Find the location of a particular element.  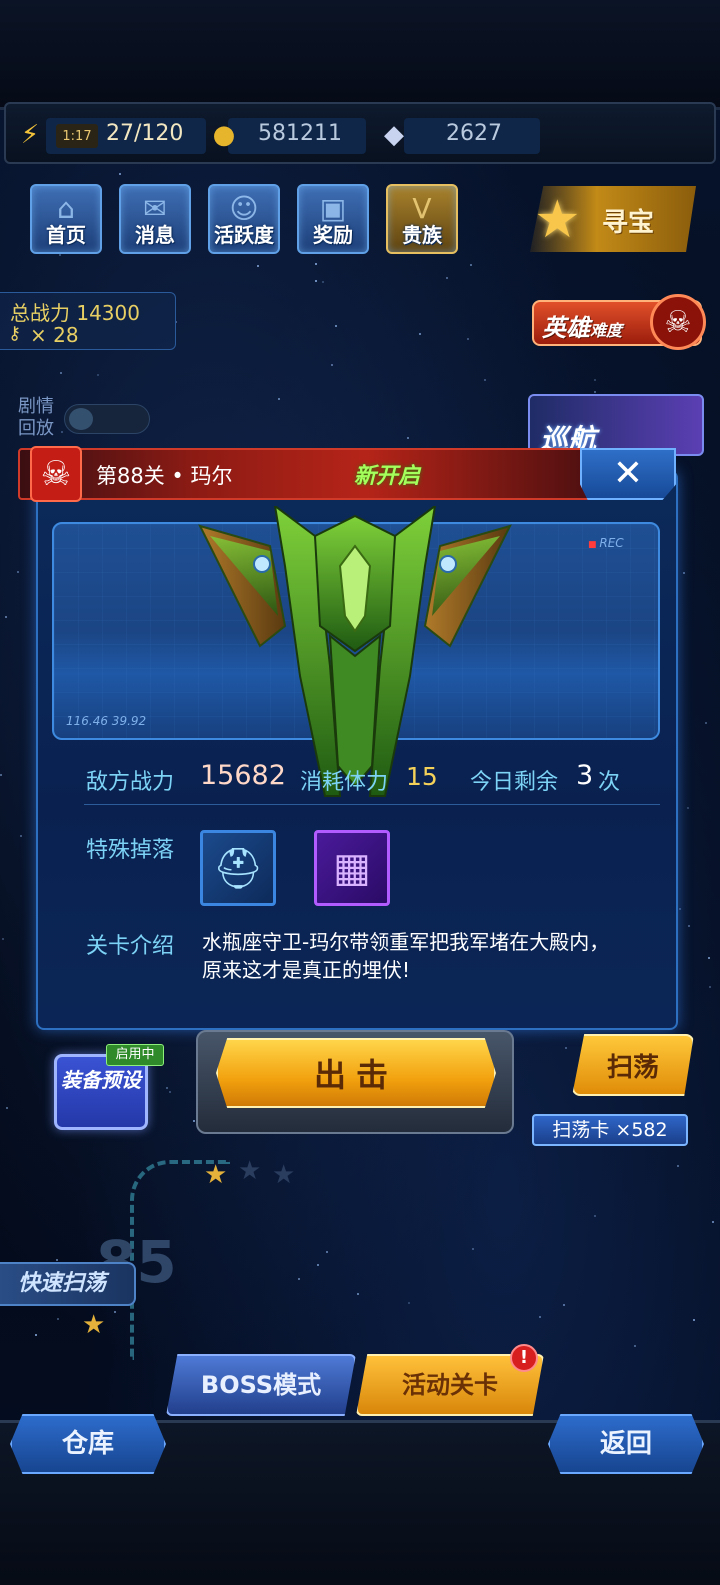

diamond-value: 2627 is located at coordinates (474, 133).